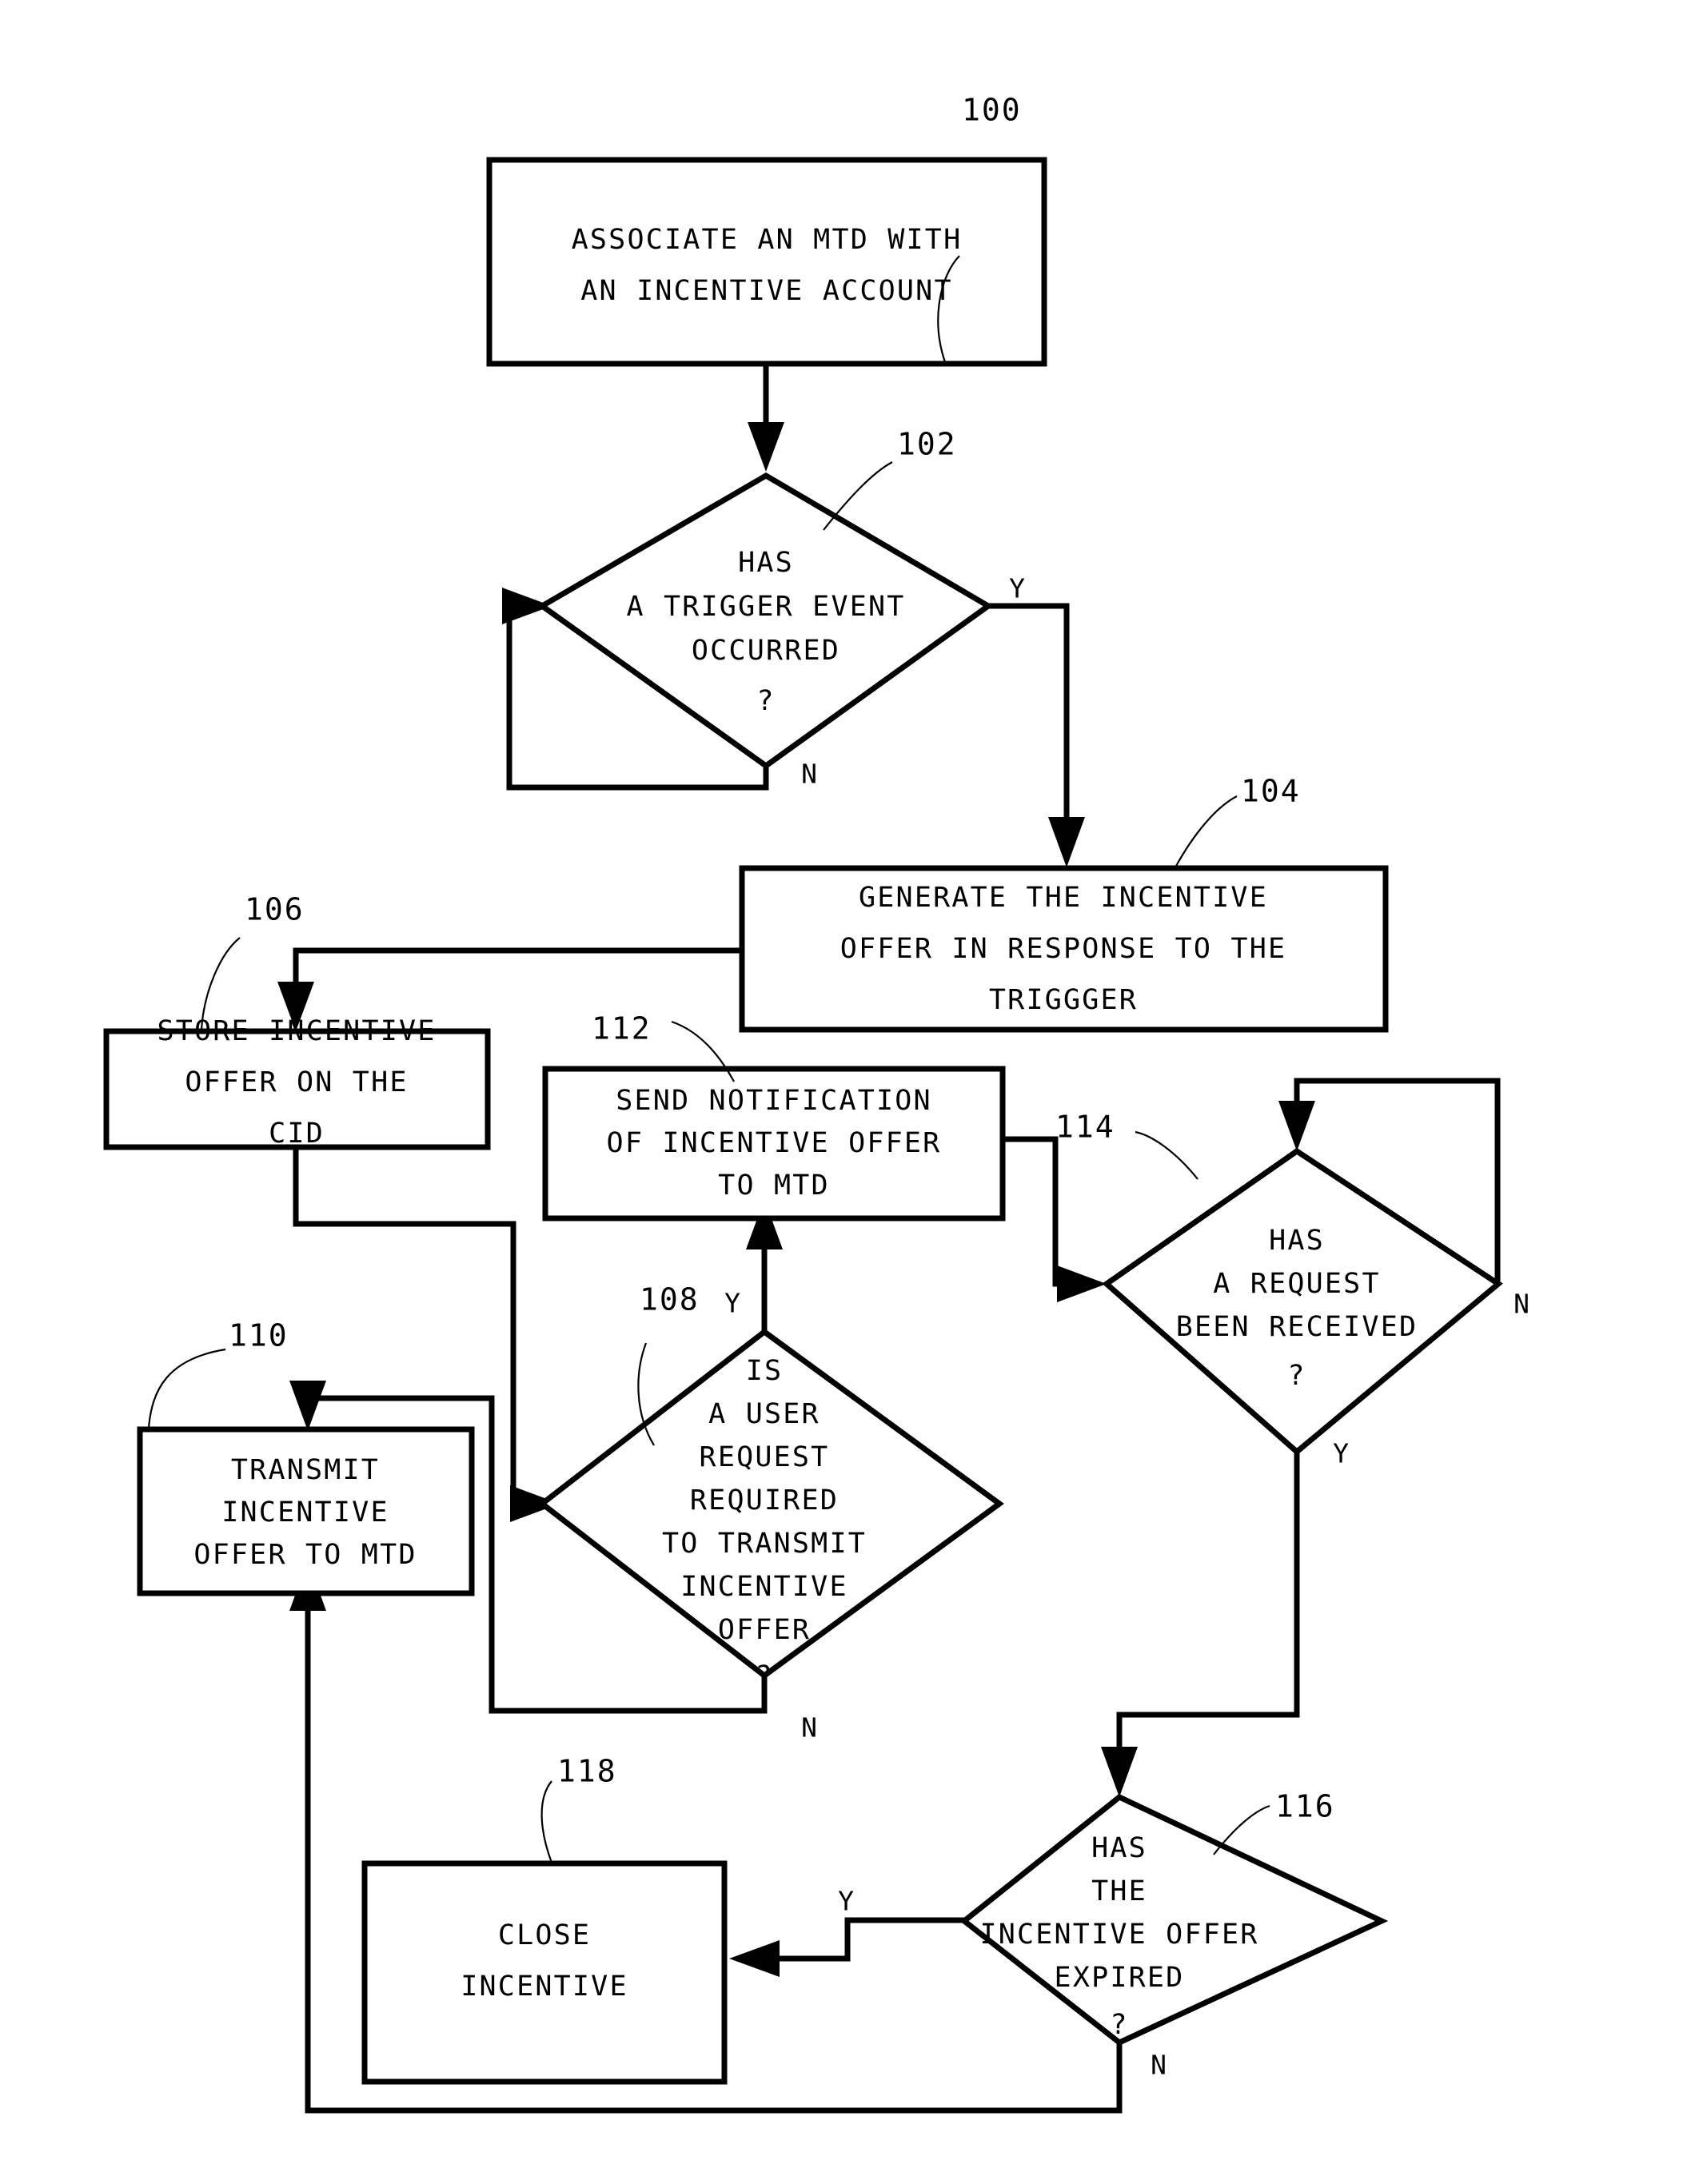 The width and height of the screenshot is (1699, 2184). Describe the element at coordinates (622, 1028) in the screenshot. I see `ref-number-112: 112` at that location.